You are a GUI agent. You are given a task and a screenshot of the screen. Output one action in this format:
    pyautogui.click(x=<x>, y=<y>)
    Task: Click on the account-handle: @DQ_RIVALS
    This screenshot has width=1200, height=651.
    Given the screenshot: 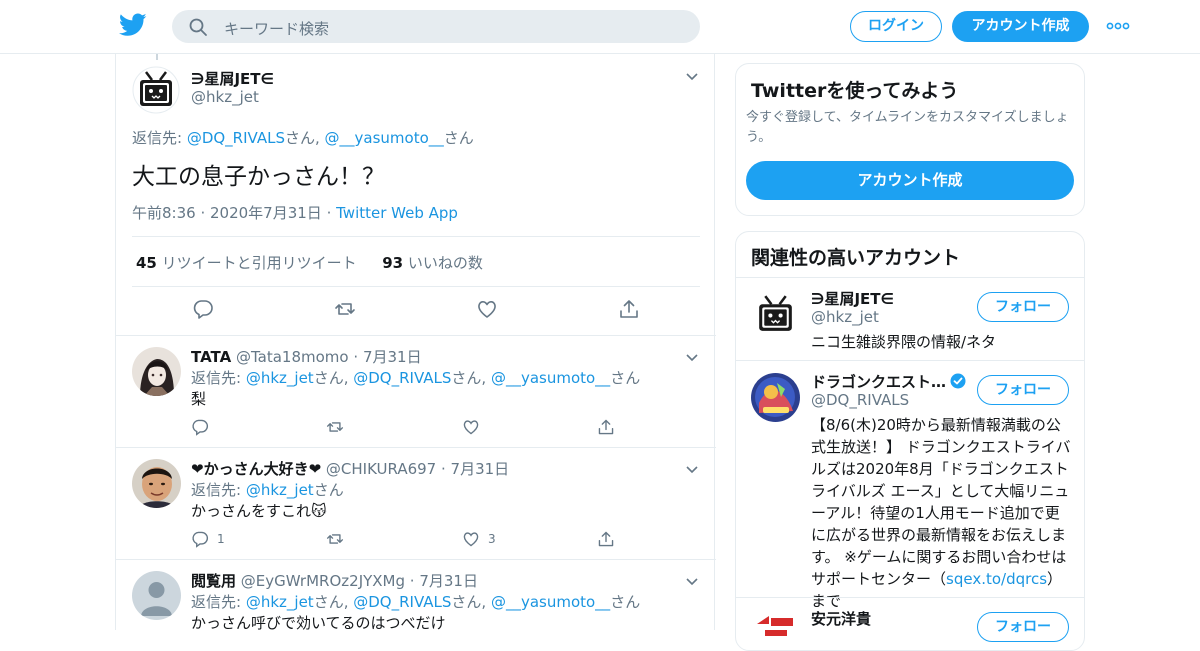 What is the action you would take?
    pyautogui.click(x=860, y=400)
    